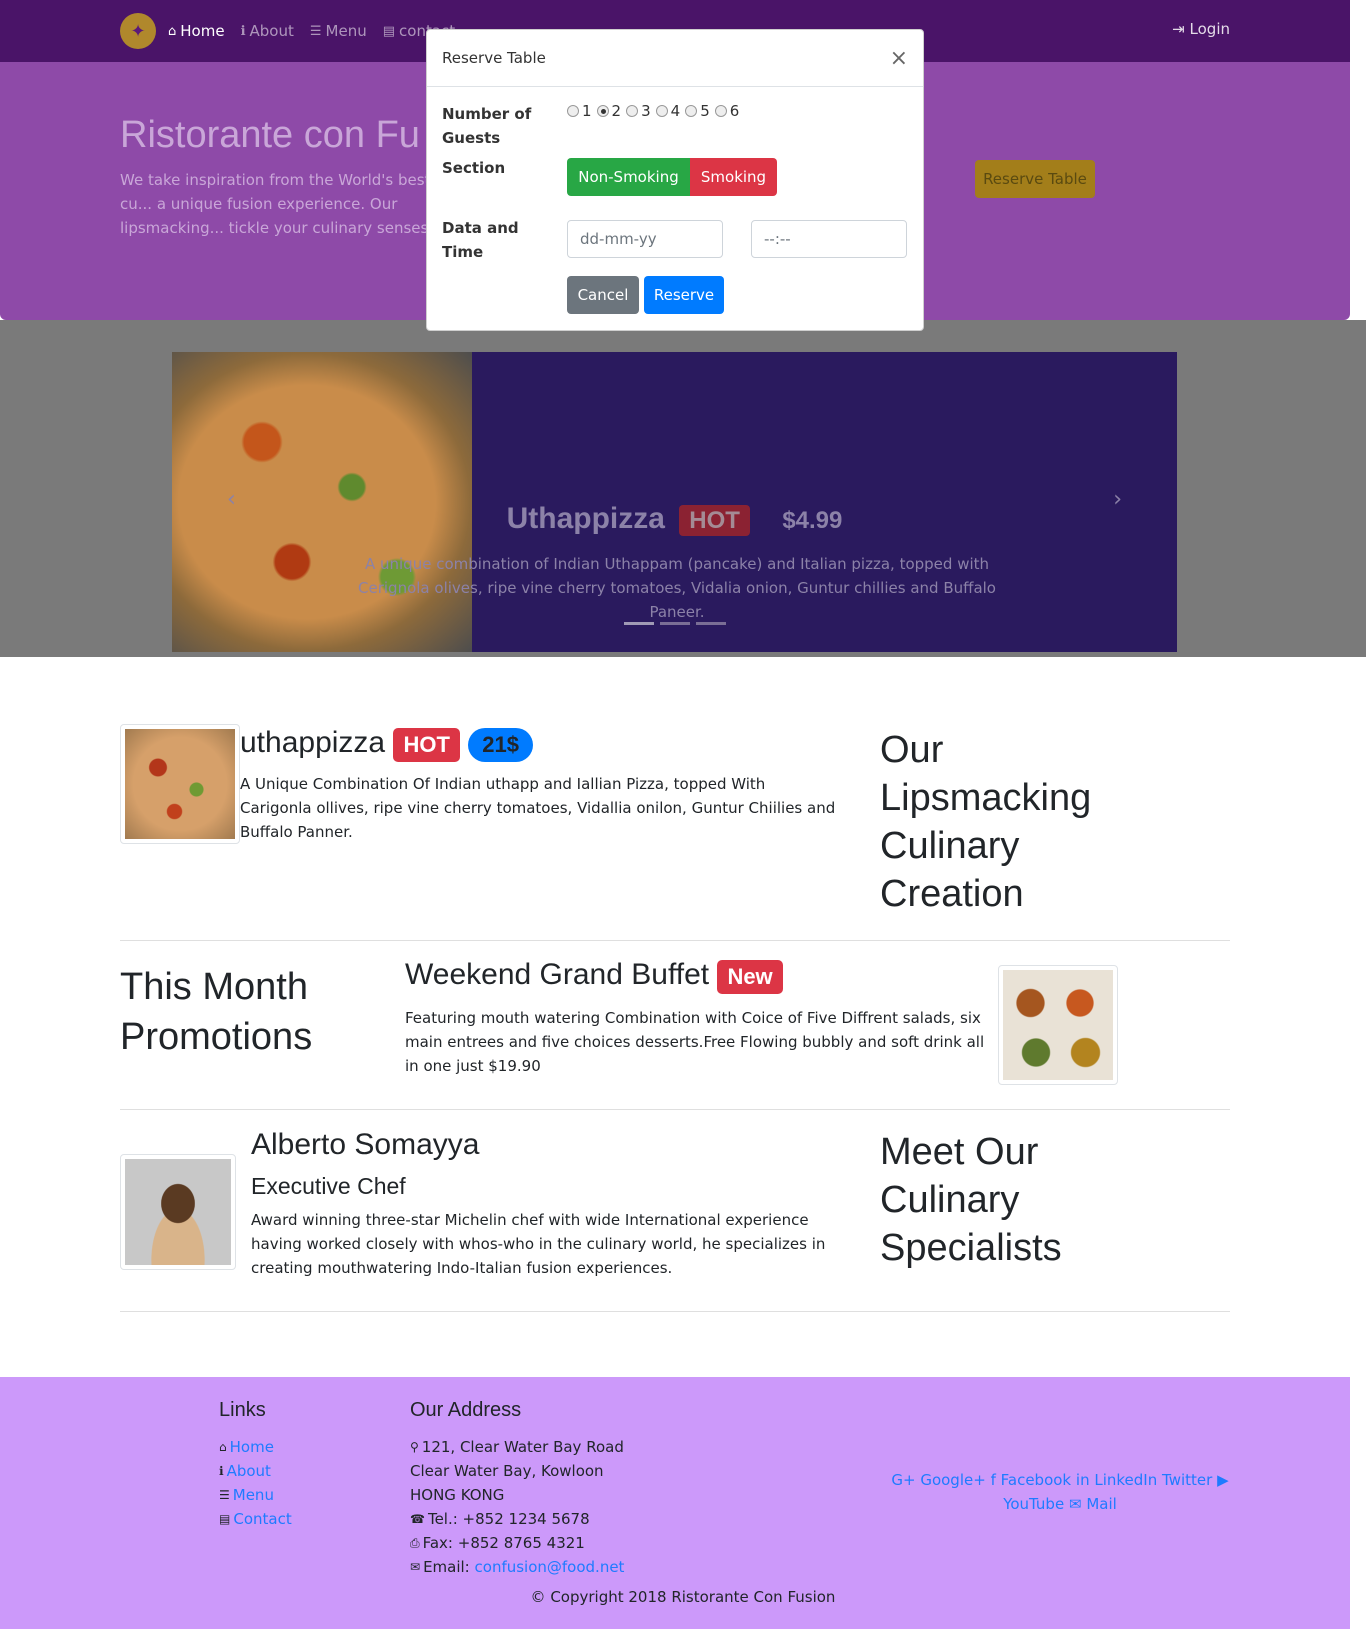 Image resolution: width=1366 pixels, height=1629 pixels. I want to click on time-input: --:--, so click(829, 239).